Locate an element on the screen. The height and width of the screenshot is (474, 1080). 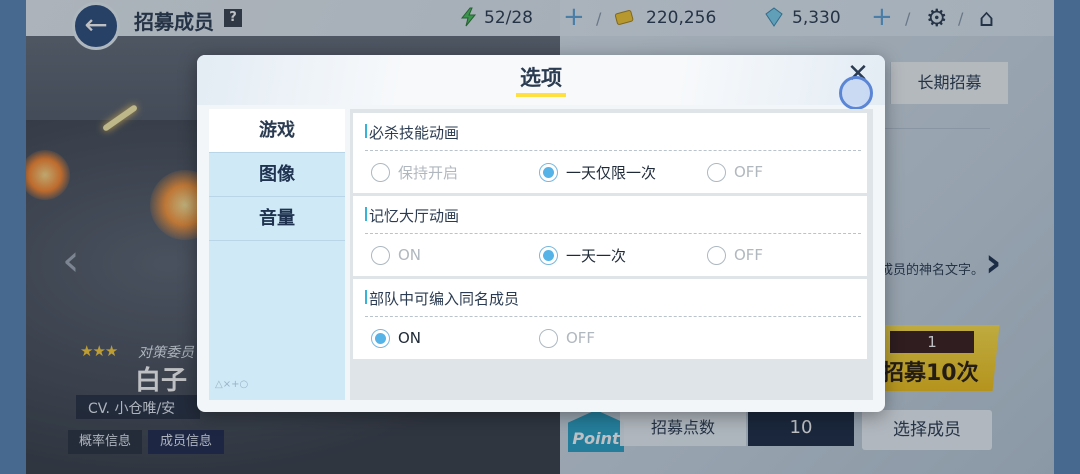
options-sidenav: 游戏 图像 音量 △×+○ is located at coordinates (277, 254).